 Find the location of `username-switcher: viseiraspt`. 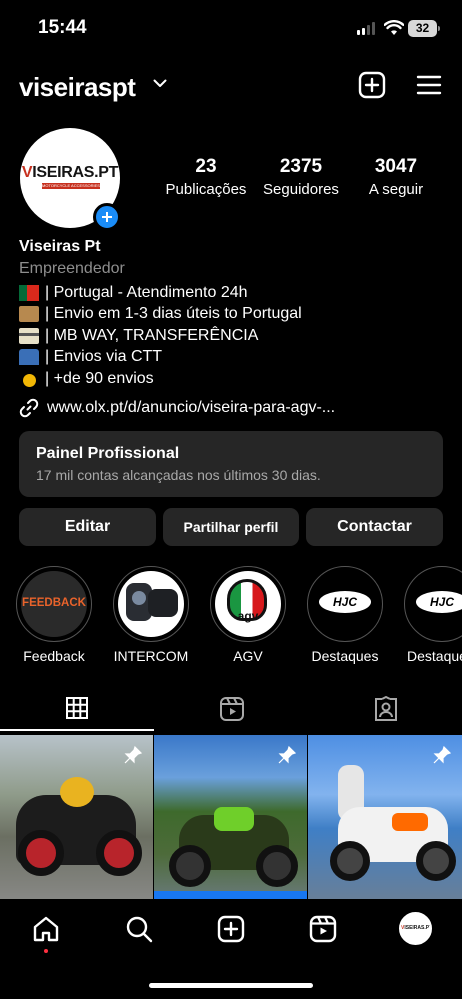

username-switcher: viseiraspt is located at coordinates (77, 87).